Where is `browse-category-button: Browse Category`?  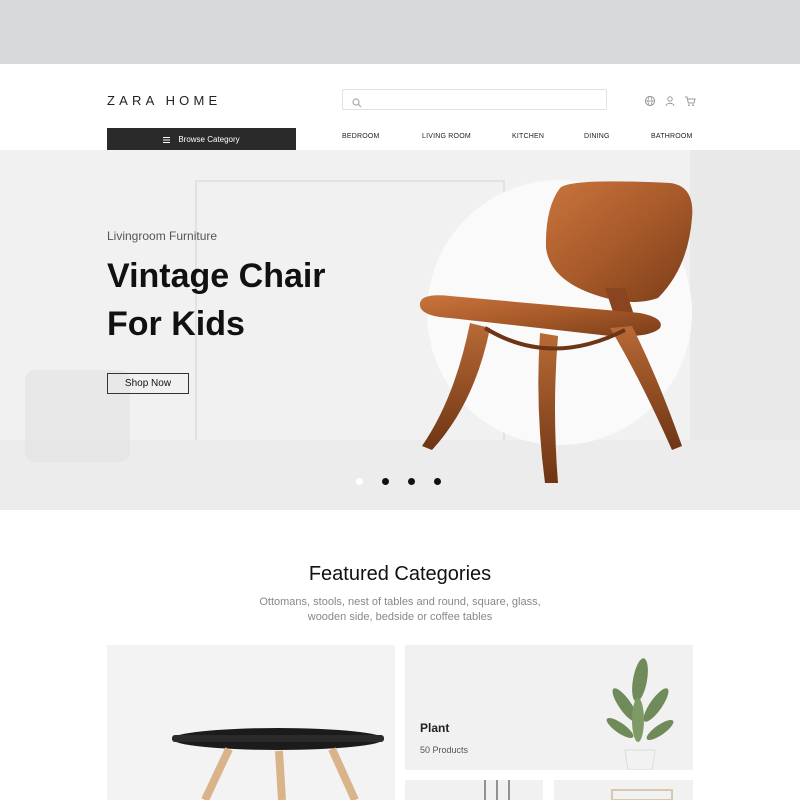 browse-category-button: Browse Category is located at coordinates (201, 139).